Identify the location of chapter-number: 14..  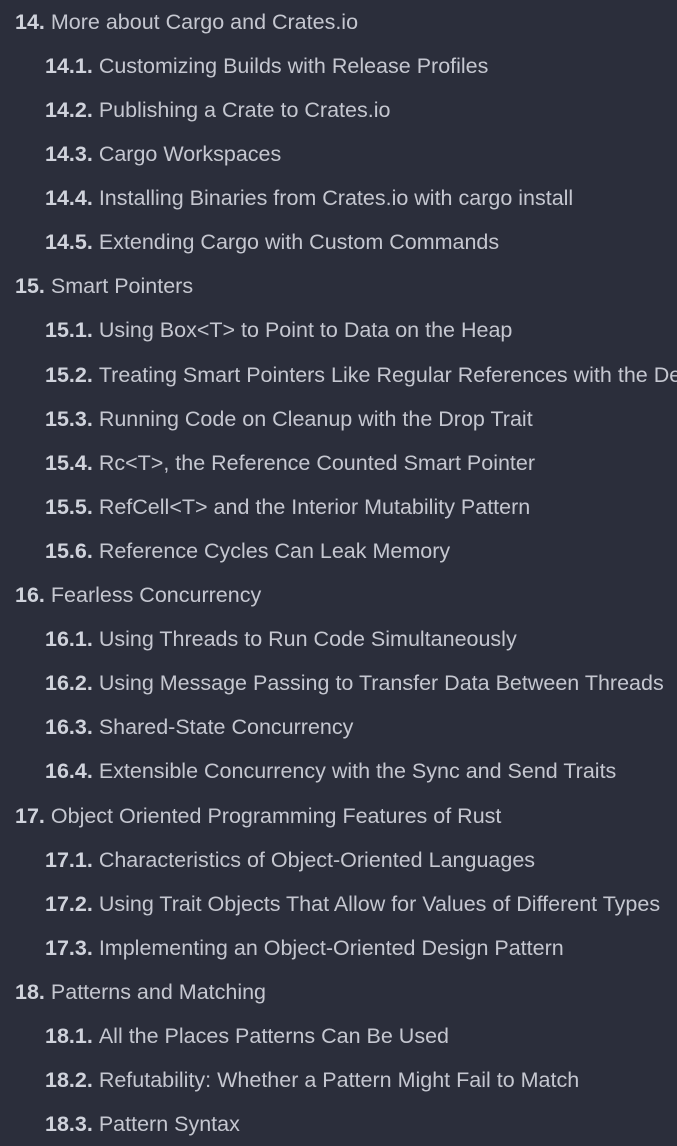
(30, 22).